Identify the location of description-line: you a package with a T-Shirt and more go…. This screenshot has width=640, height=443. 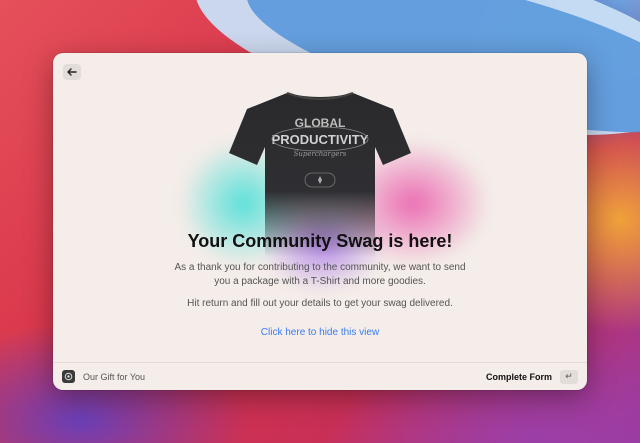
(320, 281).